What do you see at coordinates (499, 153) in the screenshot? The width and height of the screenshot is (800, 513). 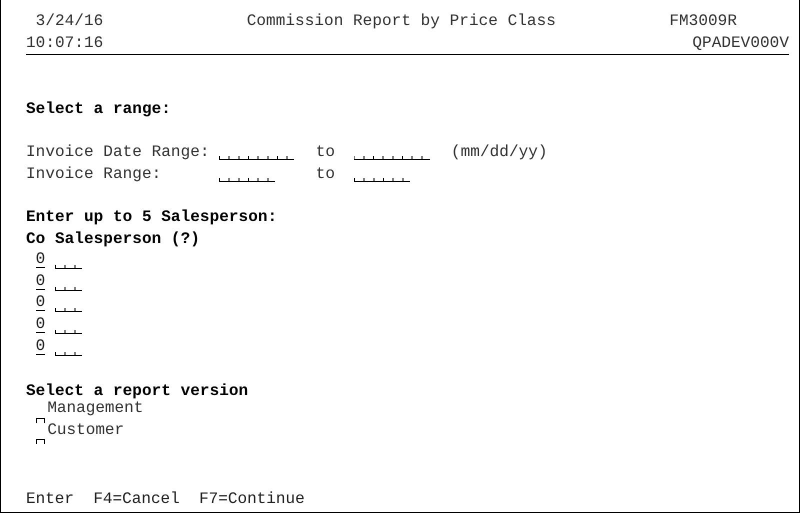 I see `format-hint: (mm/dd/yy)` at bounding box center [499, 153].